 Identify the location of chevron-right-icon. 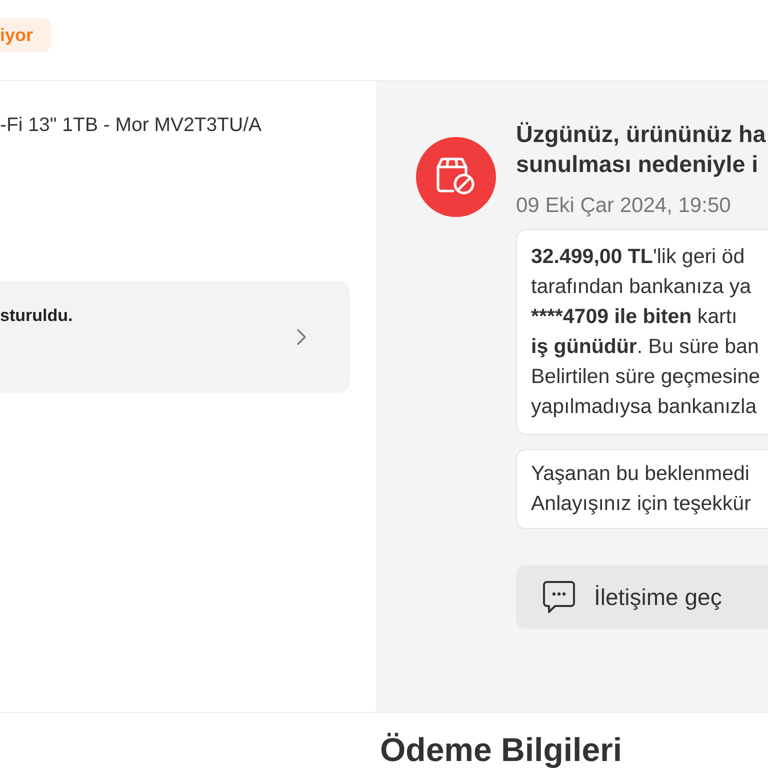
(301, 337).